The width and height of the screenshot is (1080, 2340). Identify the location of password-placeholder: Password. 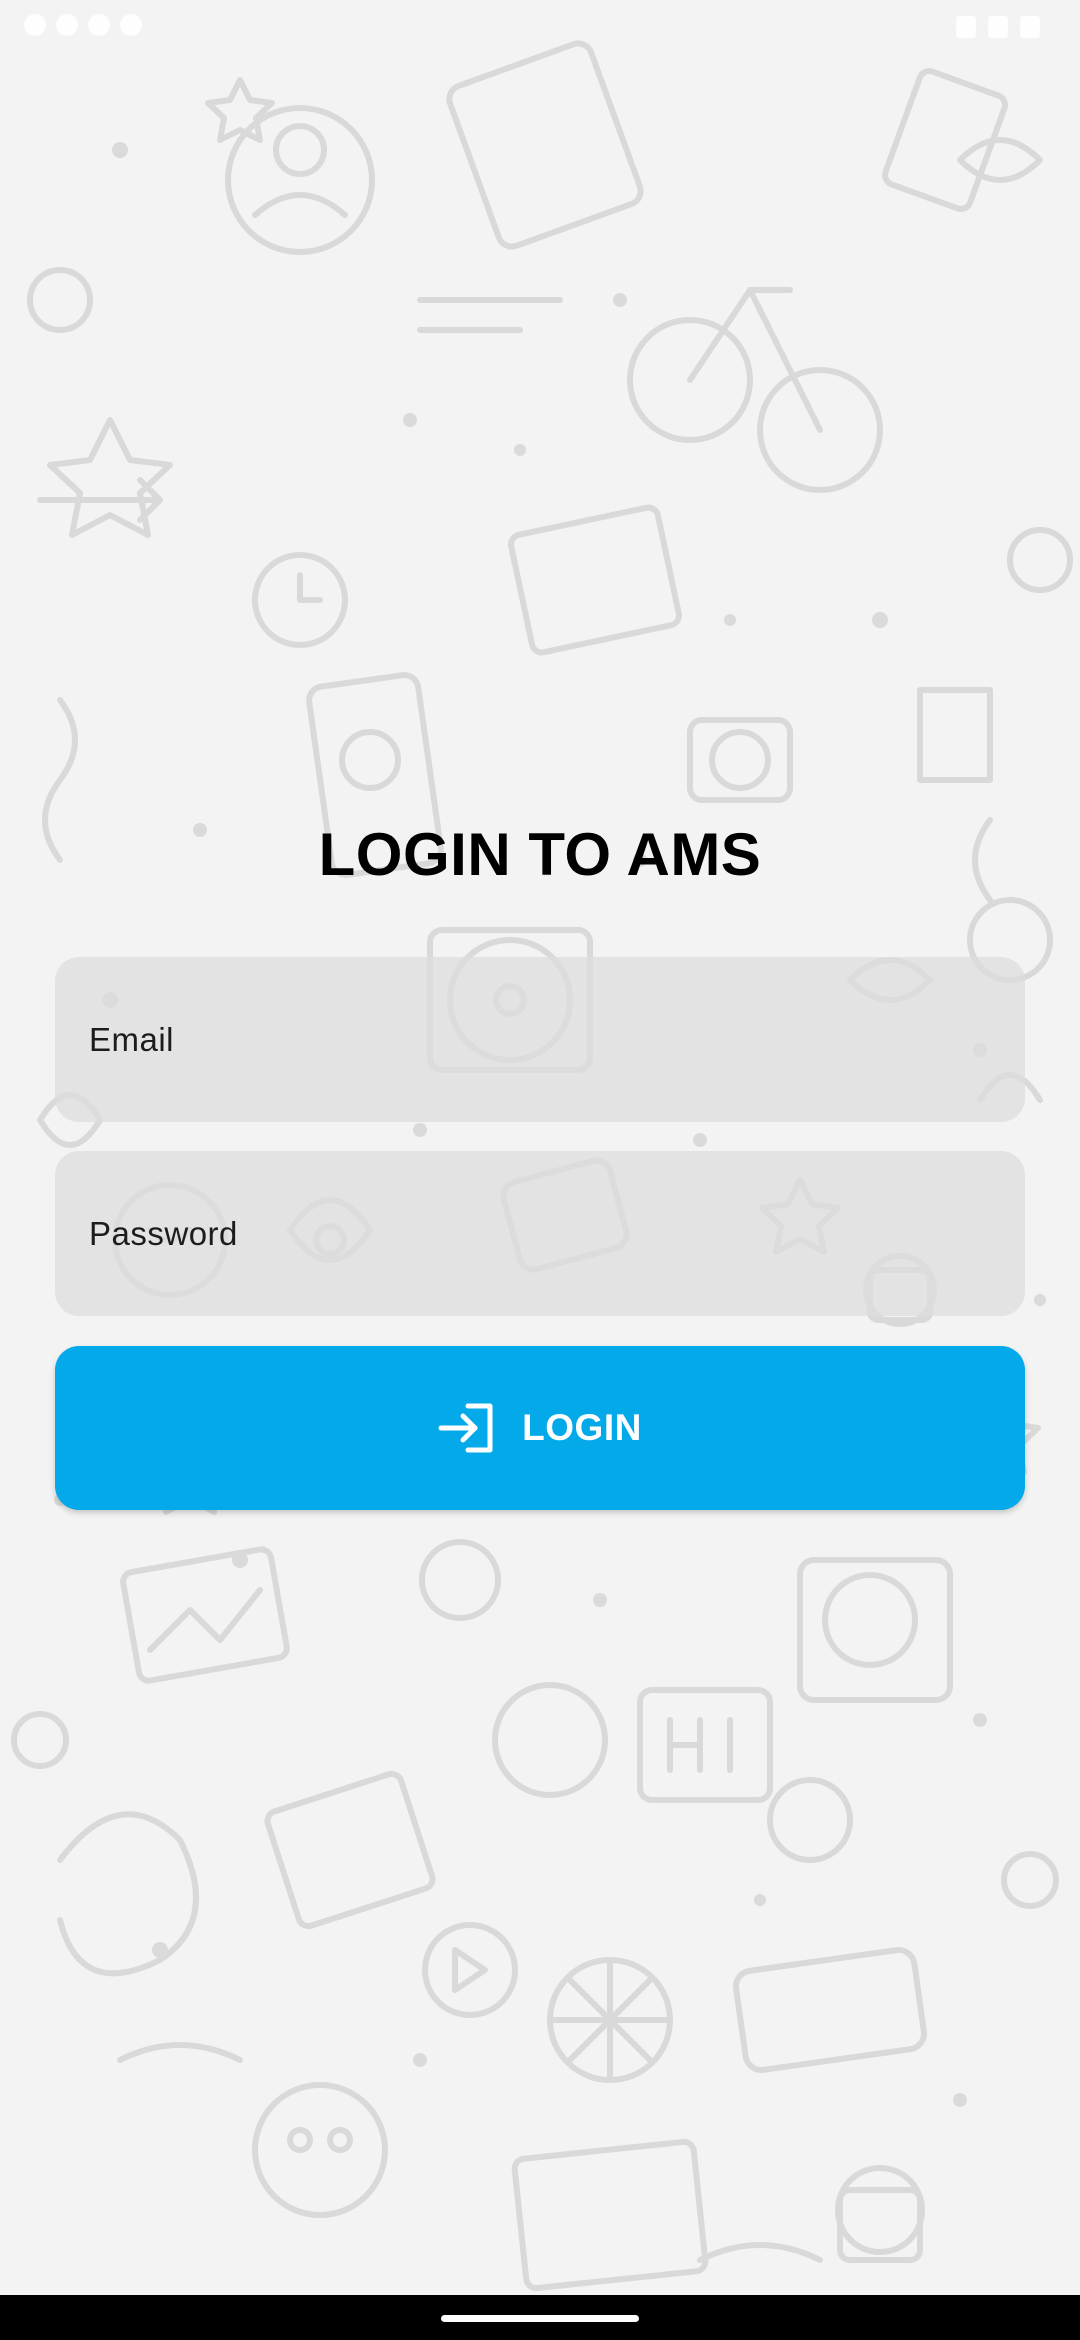
(163, 1233).